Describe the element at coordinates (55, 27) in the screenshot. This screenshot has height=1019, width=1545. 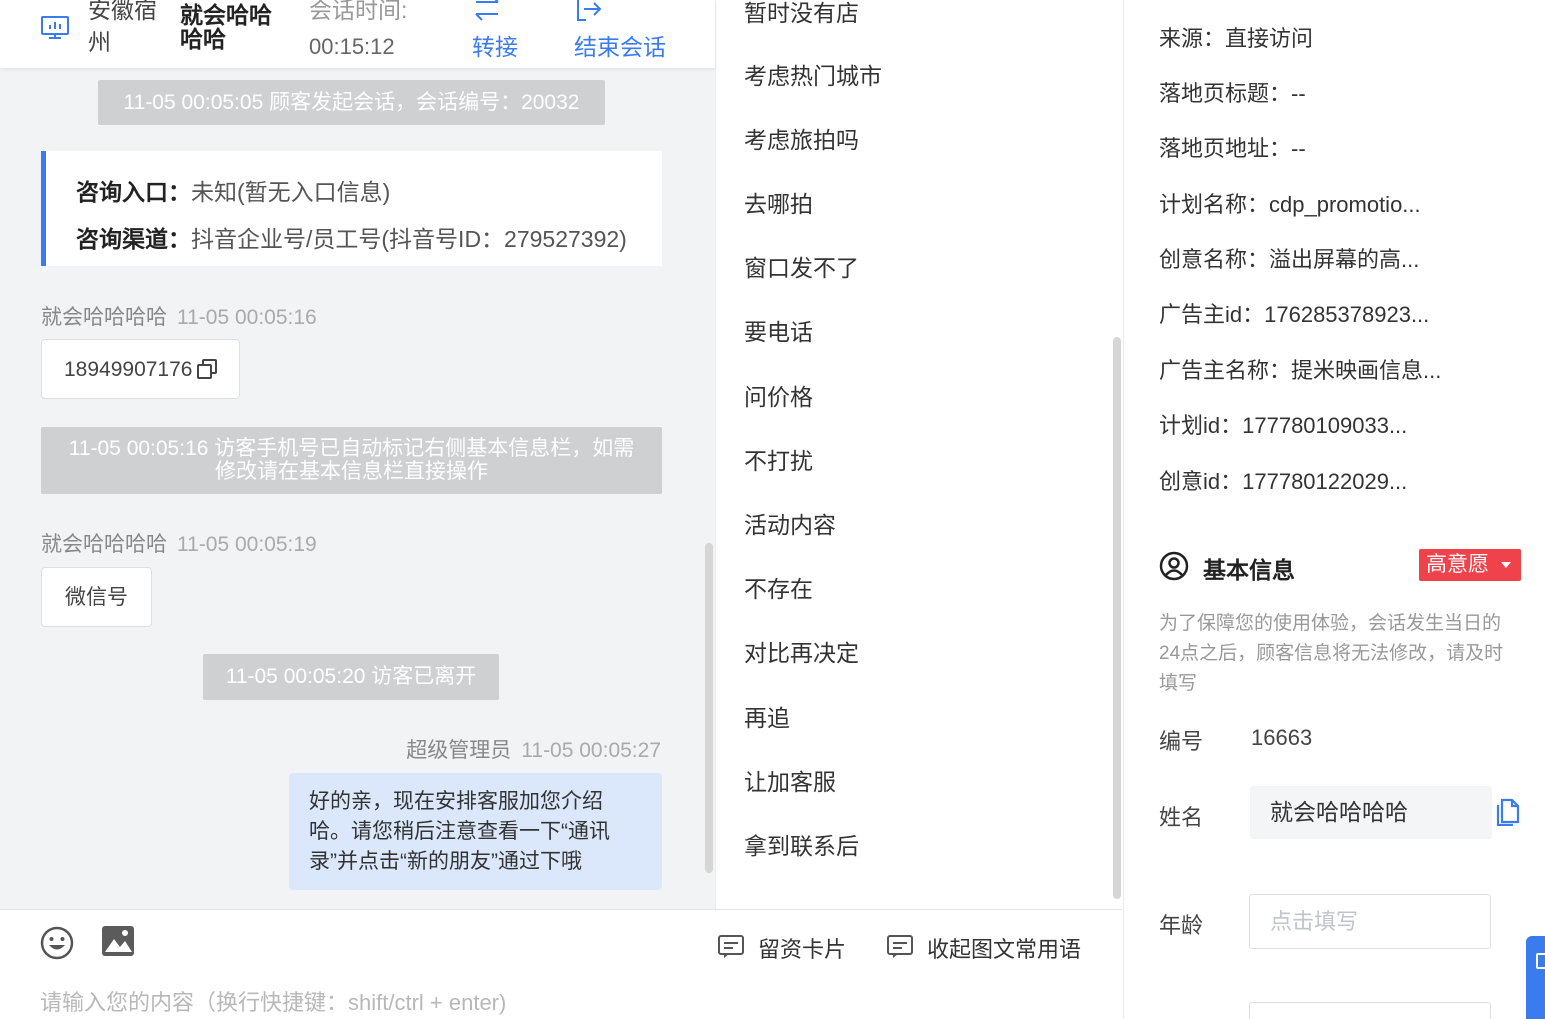
I see `monitor-icon` at that location.